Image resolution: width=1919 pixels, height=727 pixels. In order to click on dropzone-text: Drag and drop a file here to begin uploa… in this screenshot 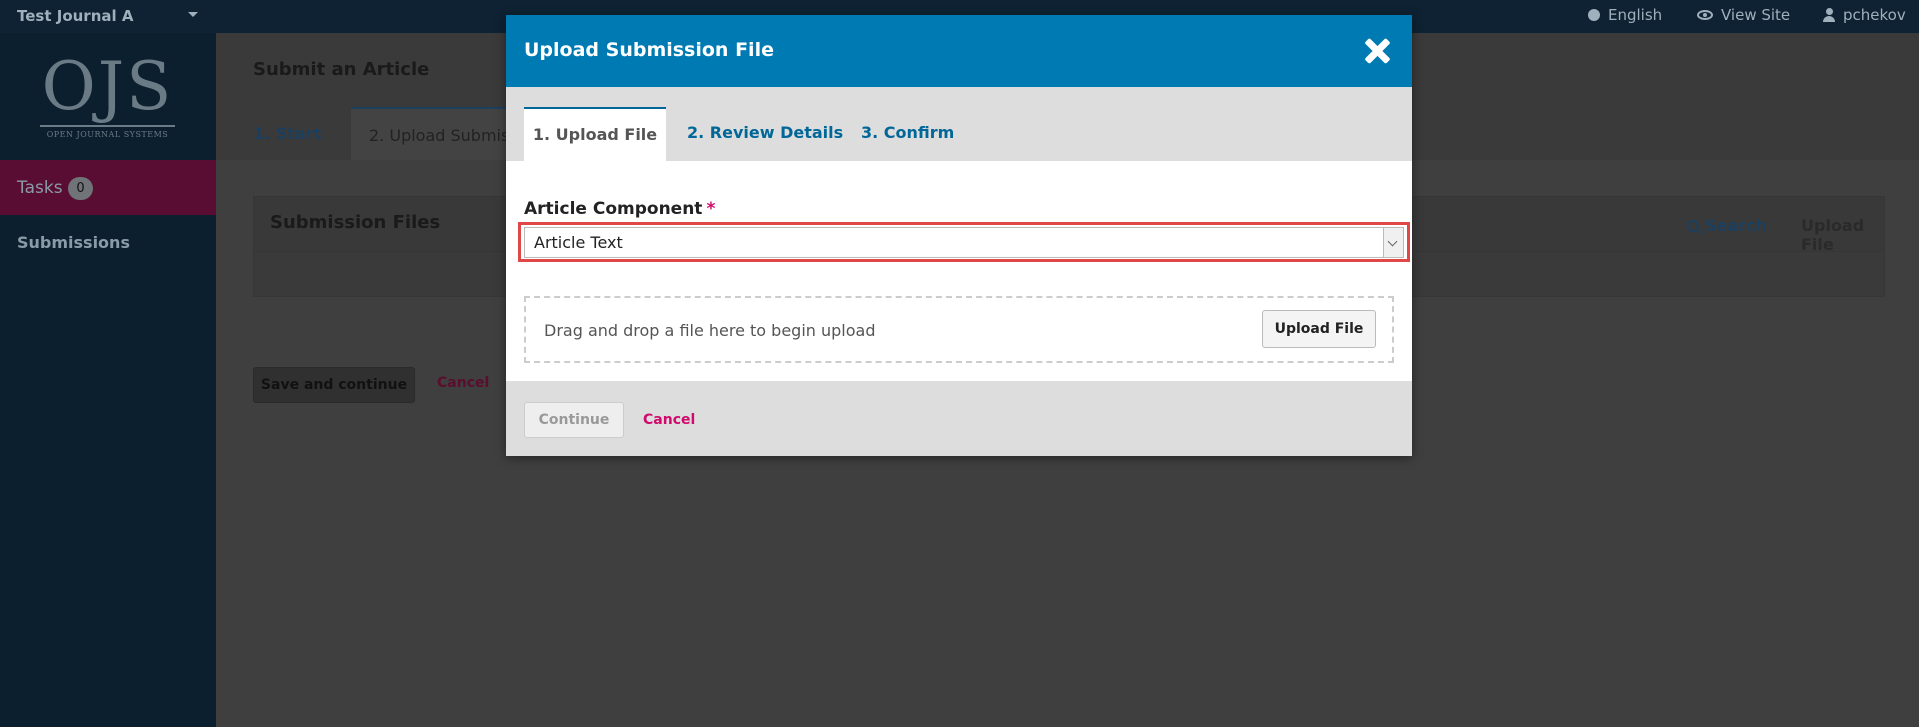, I will do `click(710, 330)`.